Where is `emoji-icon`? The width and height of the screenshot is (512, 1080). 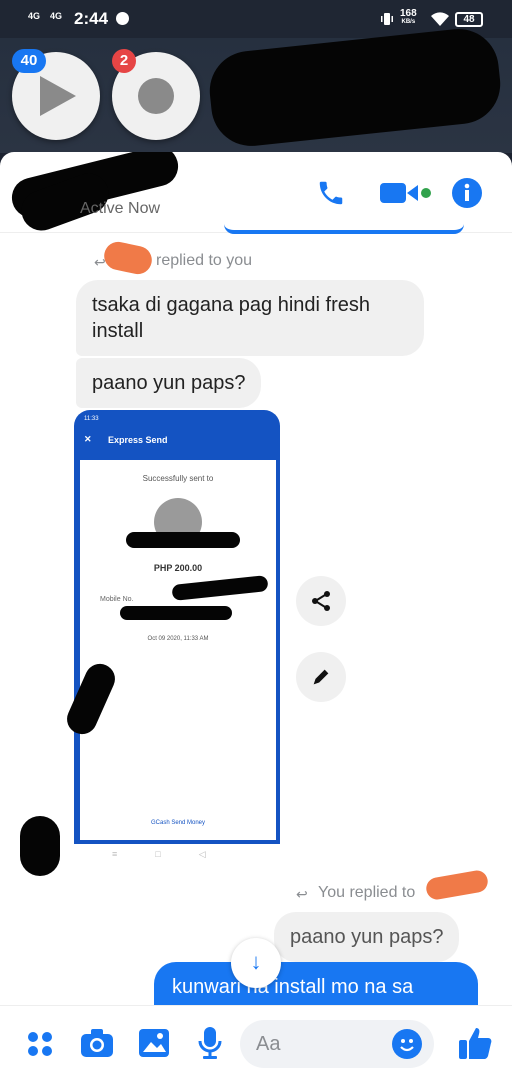 emoji-icon is located at coordinates (407, 1044).